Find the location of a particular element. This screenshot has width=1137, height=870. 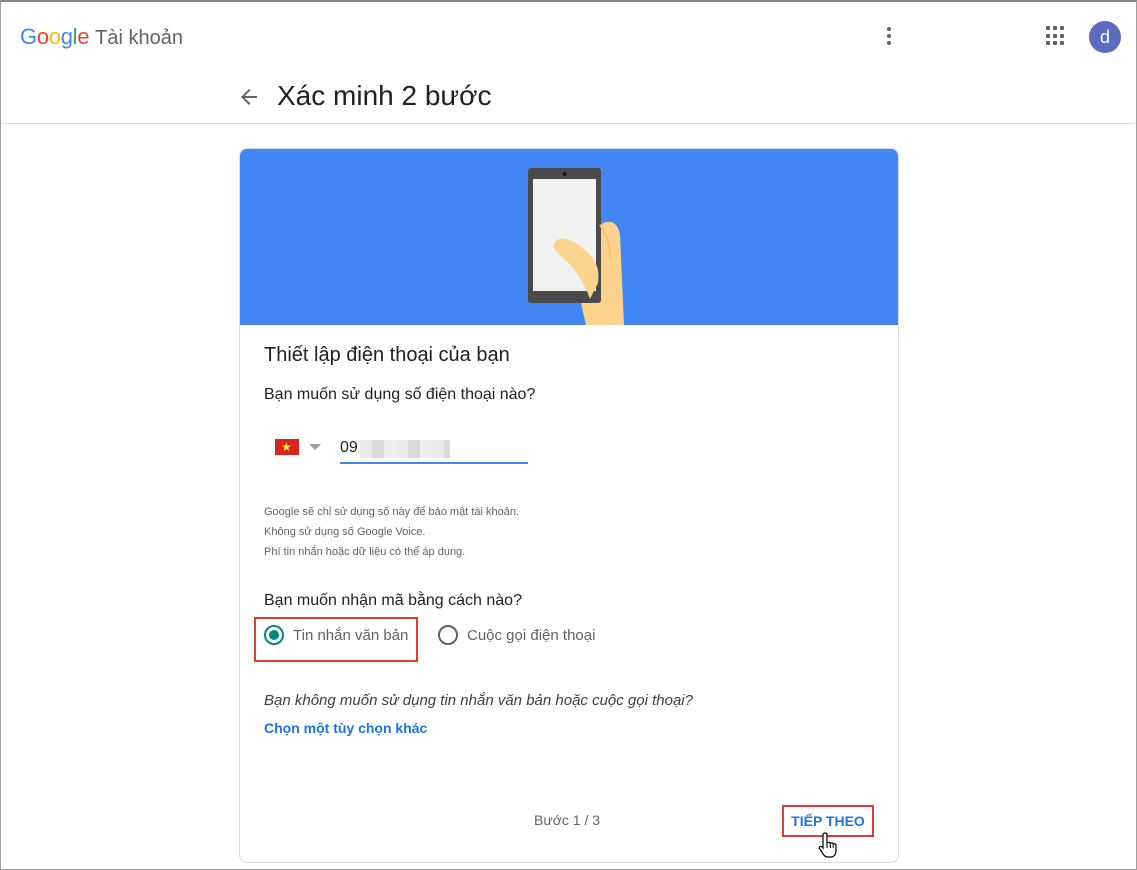

hand-pointer-cursor-icon is located at coordinates (827, 845).